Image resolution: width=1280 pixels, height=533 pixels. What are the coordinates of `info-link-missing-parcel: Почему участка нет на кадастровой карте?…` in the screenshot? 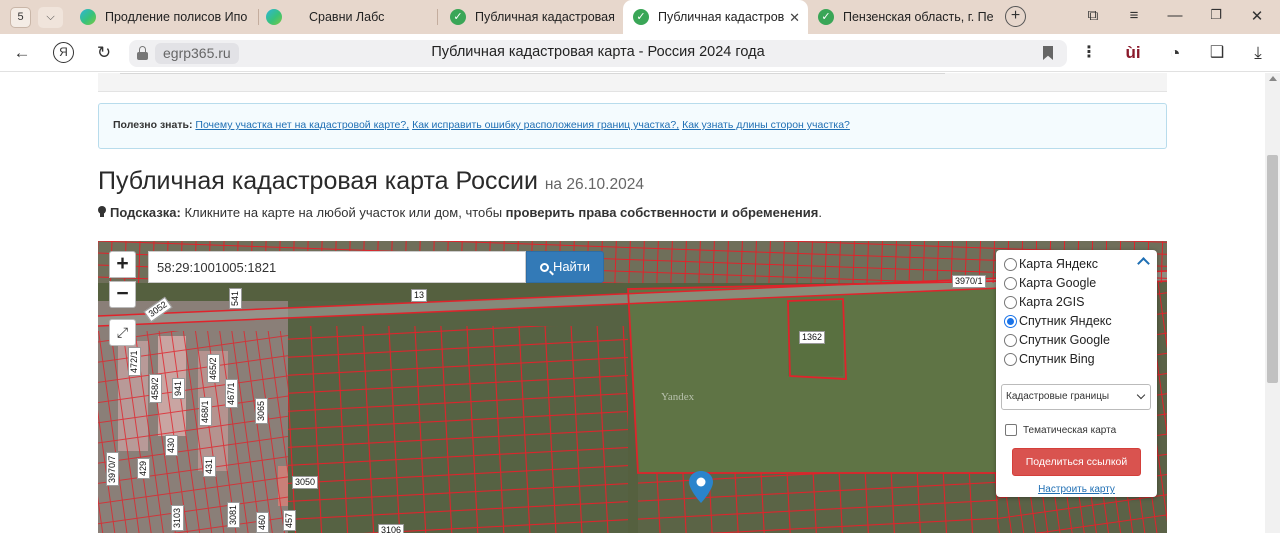 It's located at (302, 125).